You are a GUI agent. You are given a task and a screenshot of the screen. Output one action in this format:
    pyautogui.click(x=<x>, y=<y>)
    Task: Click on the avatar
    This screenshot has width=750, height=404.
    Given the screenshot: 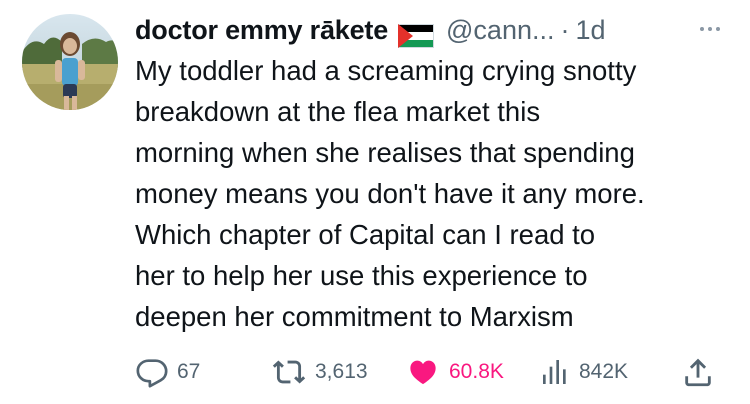 What is the action you would take?
    pyautogui.click(x=70, y=62)
    